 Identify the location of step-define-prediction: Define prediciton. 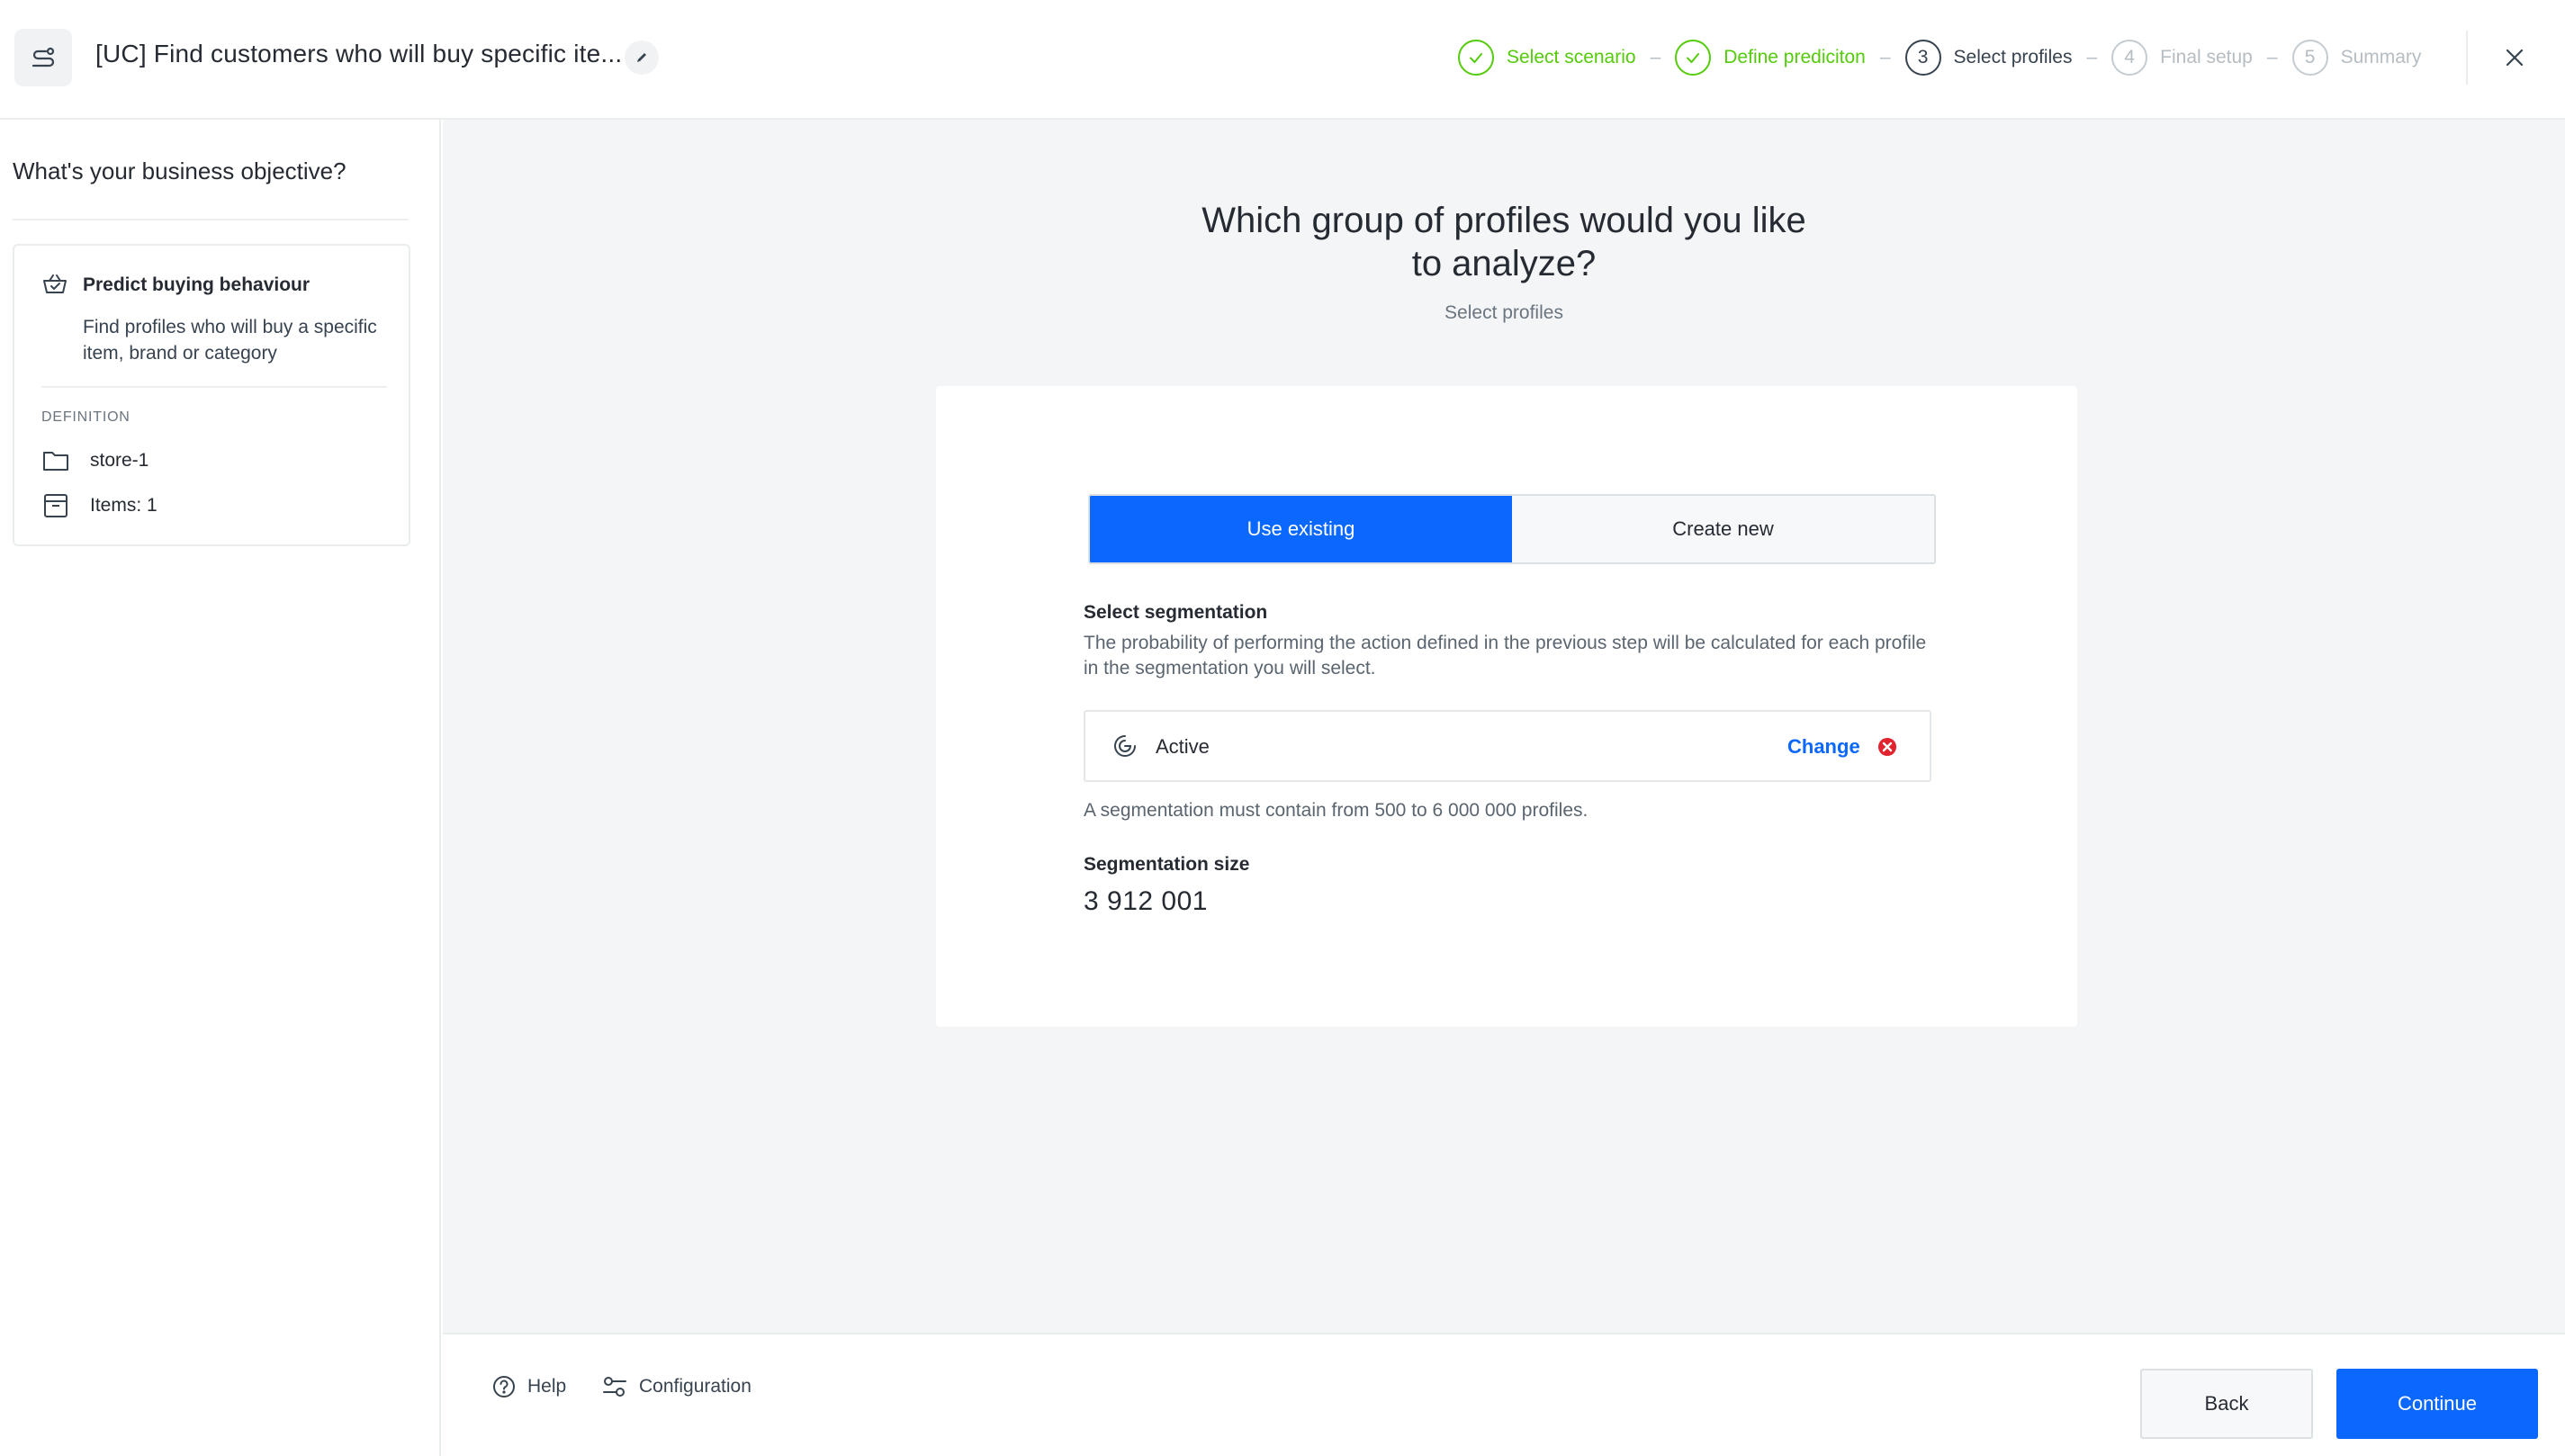
(1771, 58).